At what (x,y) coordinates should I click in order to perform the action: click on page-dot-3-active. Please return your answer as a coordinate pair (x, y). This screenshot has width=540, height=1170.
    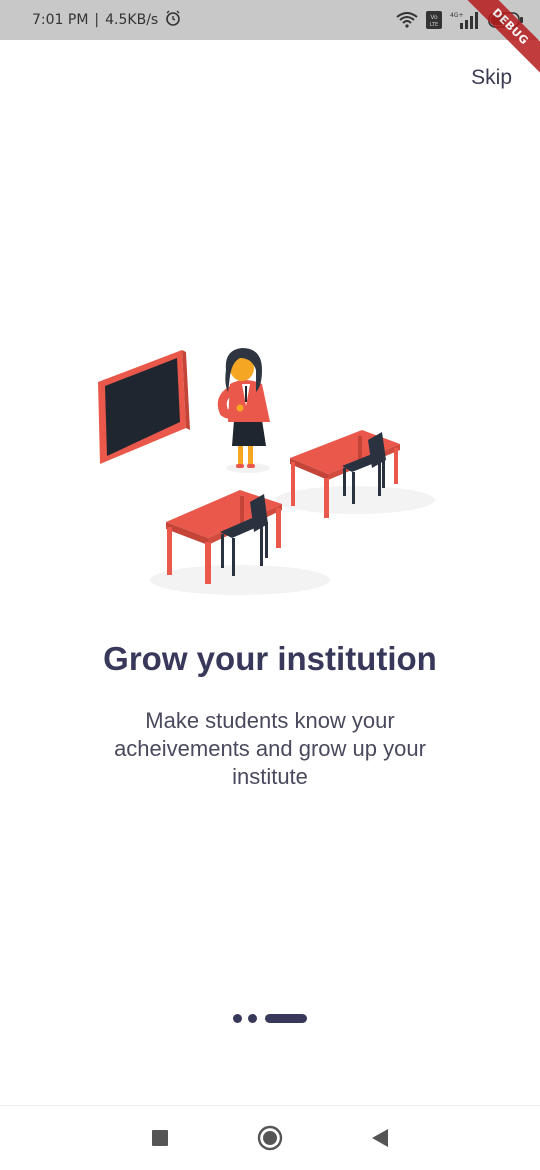
    Looking at the image, I should click on (286, 1018).